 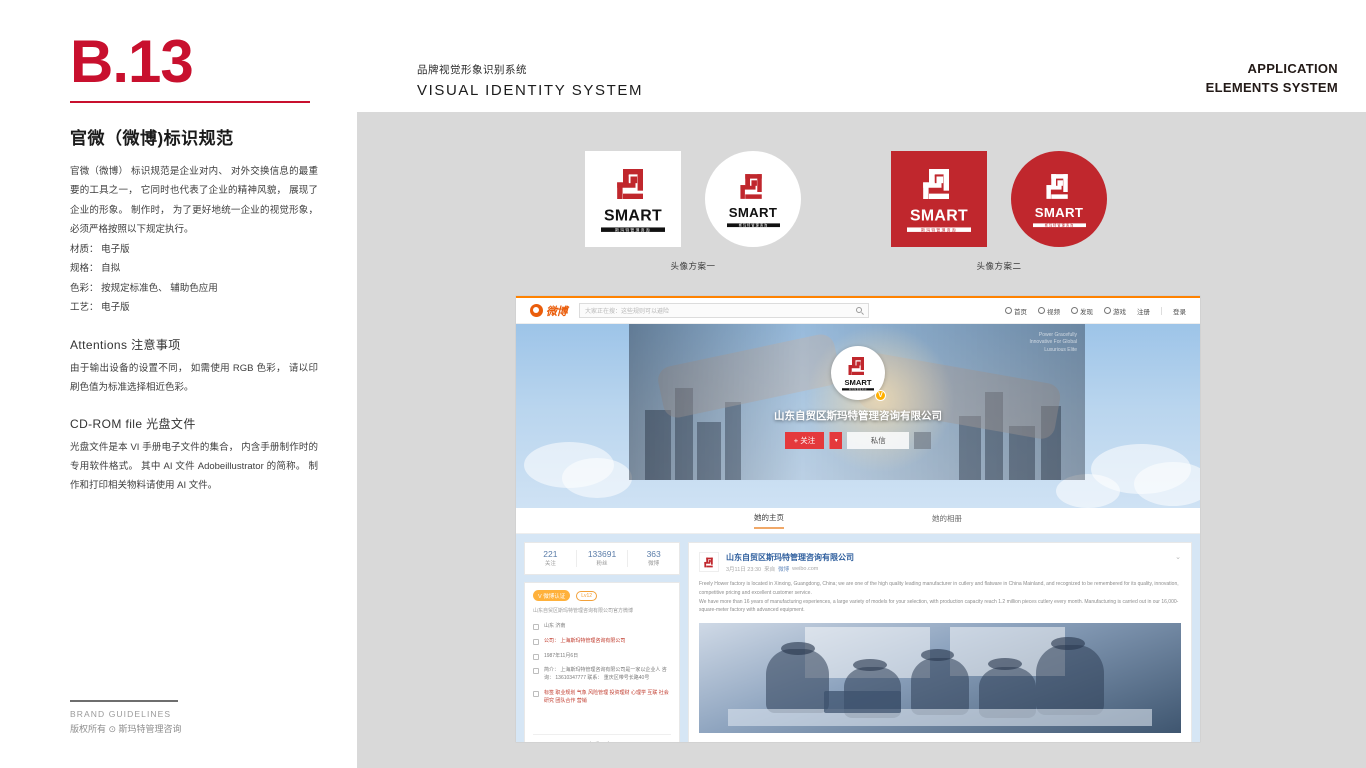 I want to click on stat-value: 221, so click(x=550, y=553).